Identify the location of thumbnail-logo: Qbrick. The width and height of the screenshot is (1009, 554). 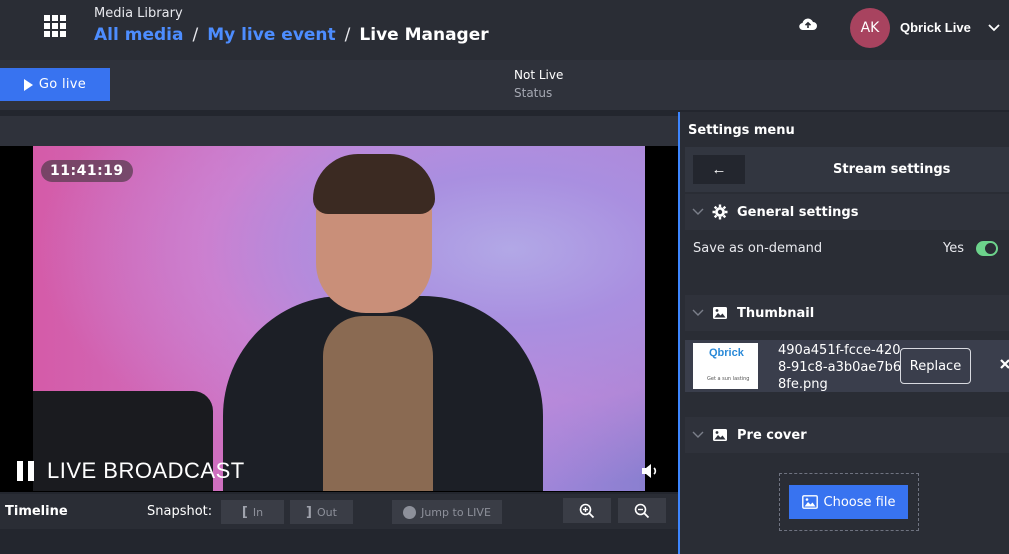
(726, 353).